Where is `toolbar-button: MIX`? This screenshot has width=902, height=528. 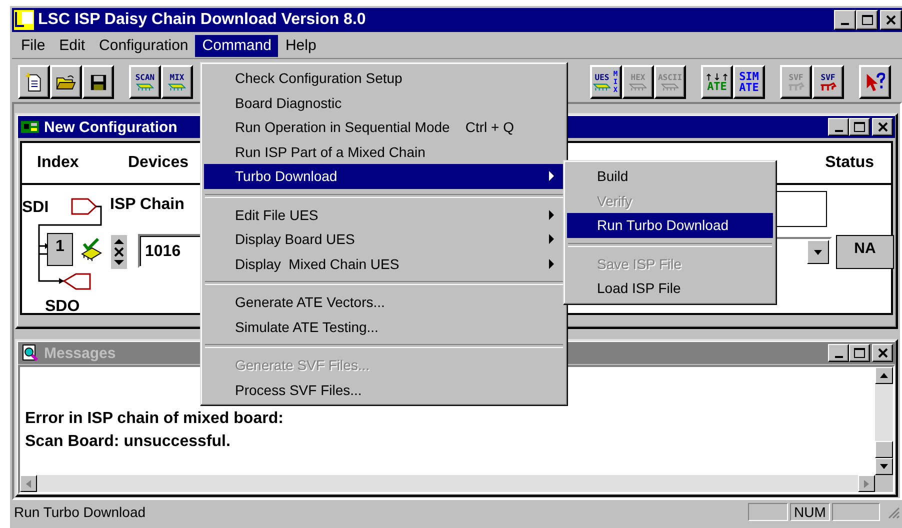
toolbar-button: MIX is located at coordinates (177, 82).